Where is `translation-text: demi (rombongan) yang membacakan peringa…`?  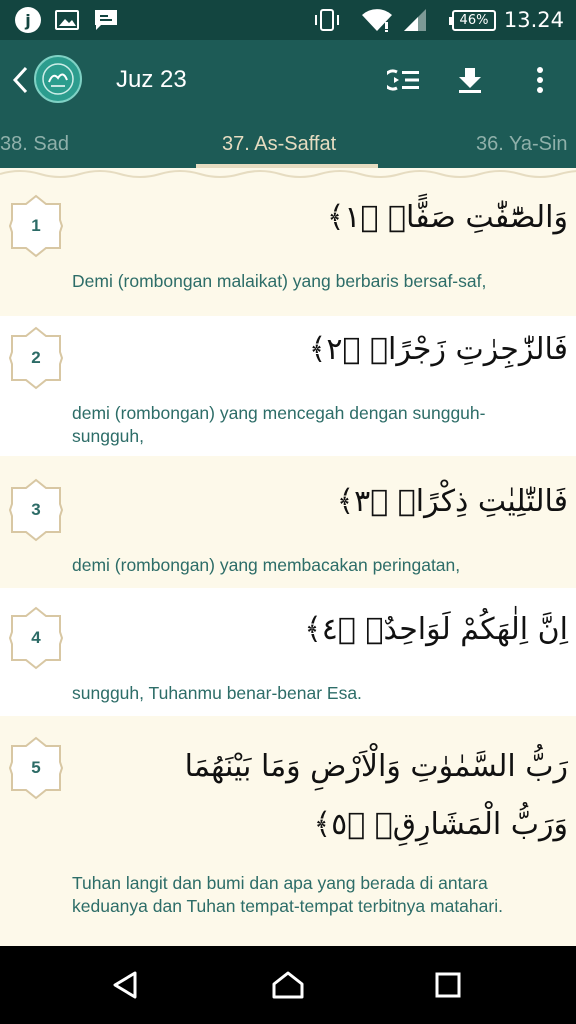 translation-text: demi (rombongan) yang membacakan peringa… is located at coordinates (266, 565).